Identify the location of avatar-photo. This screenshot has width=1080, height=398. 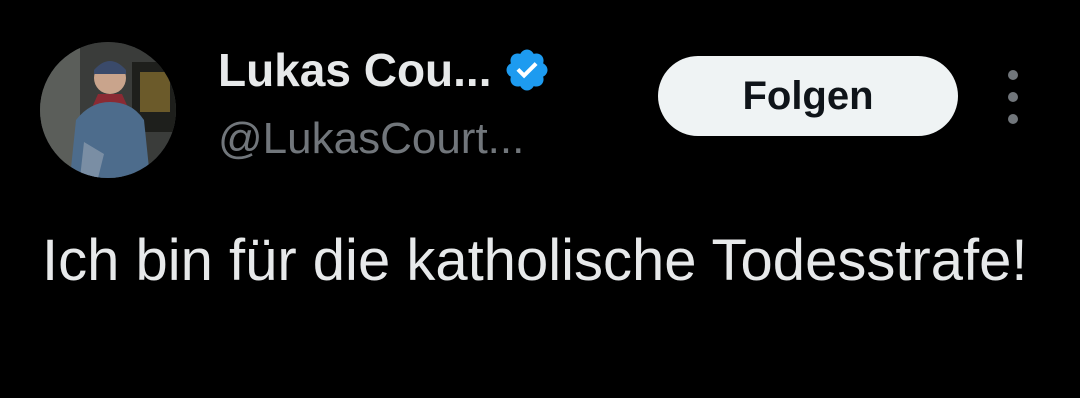
(108, 110).